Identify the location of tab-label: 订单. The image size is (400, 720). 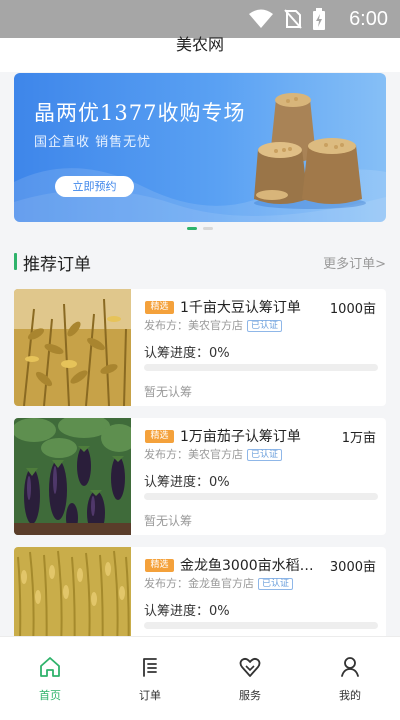
(150, 695).